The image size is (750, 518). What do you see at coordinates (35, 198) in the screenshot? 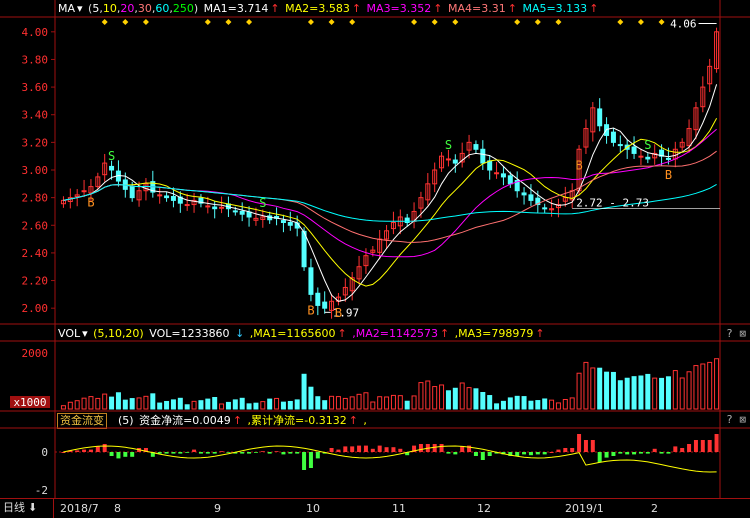
I see `price-axis-label: 2.80` at bounding box center [35, 198].